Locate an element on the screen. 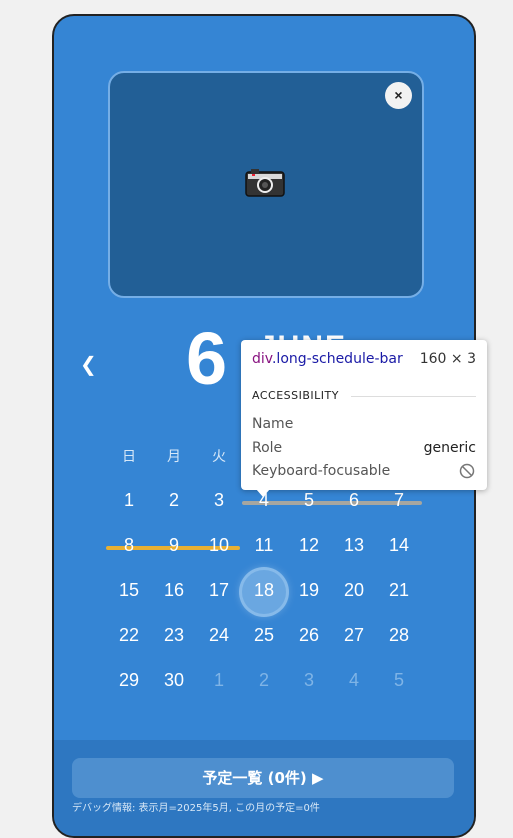  keyboard-focusable-label: Keyboard-focusable is located at coordinates (321, 471).